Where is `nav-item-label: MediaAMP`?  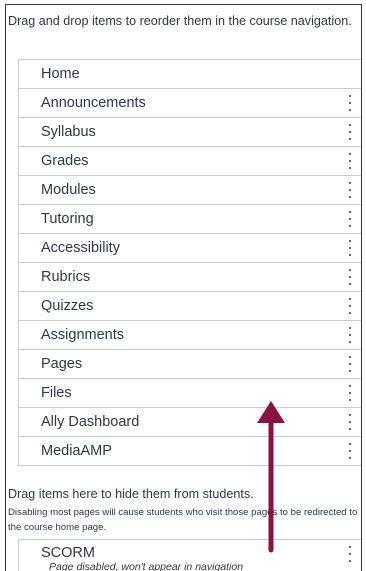 nav-item-label: MediaAMP is located at coordinates (76, 451).